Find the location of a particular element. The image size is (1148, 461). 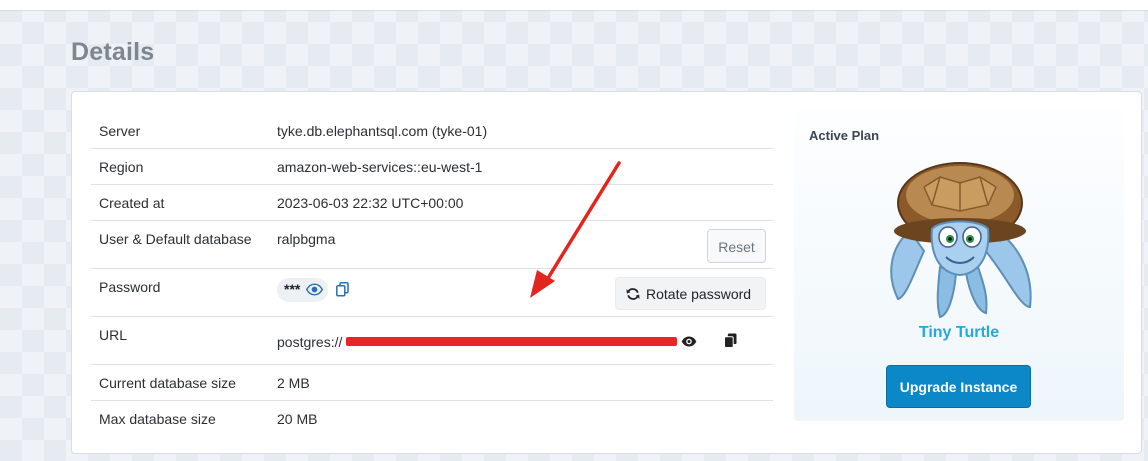

url-value: postgres:// is located at coordinates (310, 342).